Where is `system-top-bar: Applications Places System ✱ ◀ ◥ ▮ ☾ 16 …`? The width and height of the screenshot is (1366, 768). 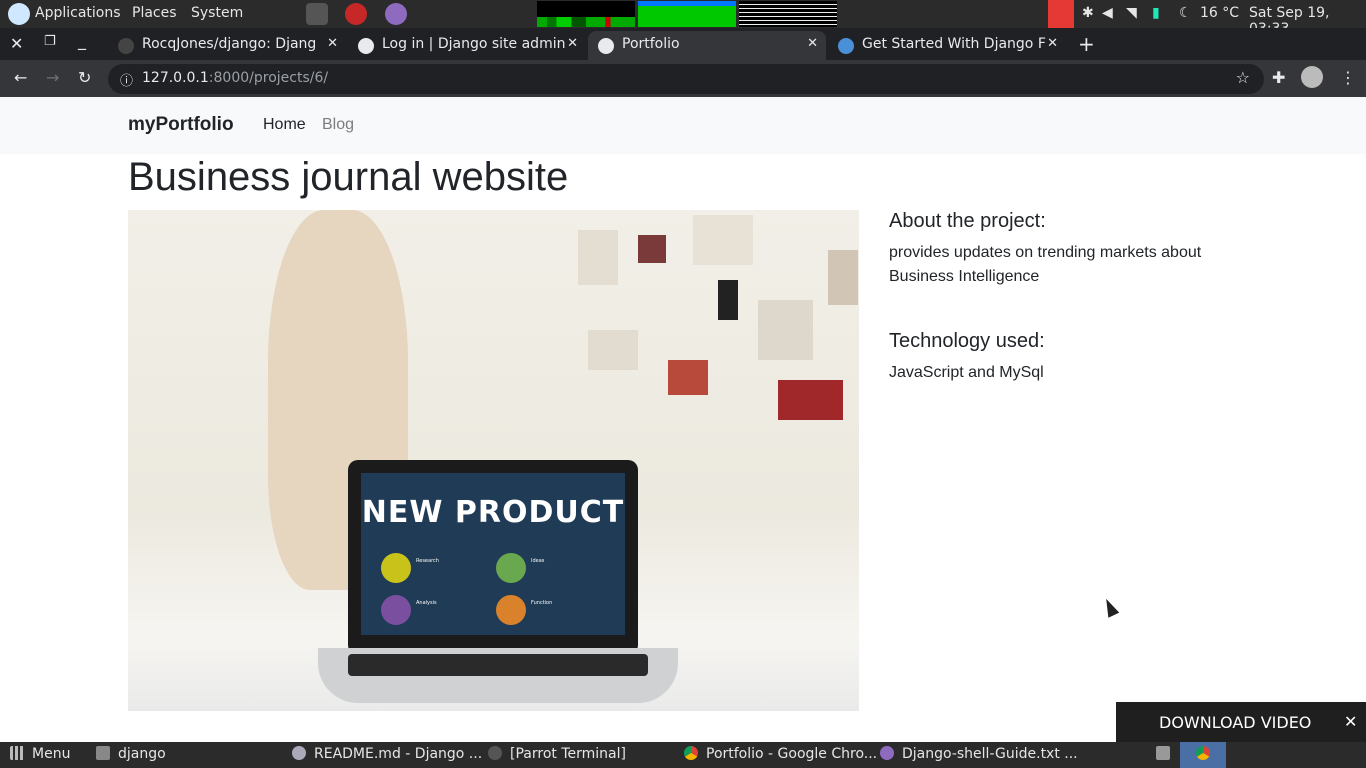 system-top-bar: Applications Places System ✱ ◀ ◥ ▮ ☾ 16 … is located at coordinates (683, 18).